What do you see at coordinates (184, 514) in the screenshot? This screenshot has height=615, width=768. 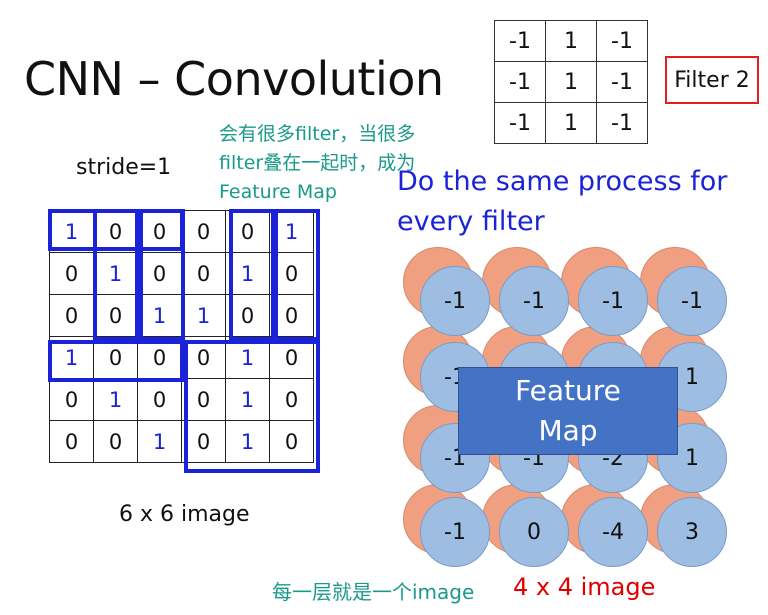 I see `image-caption: 6 x 6 image` at bounding box center [184, 514].